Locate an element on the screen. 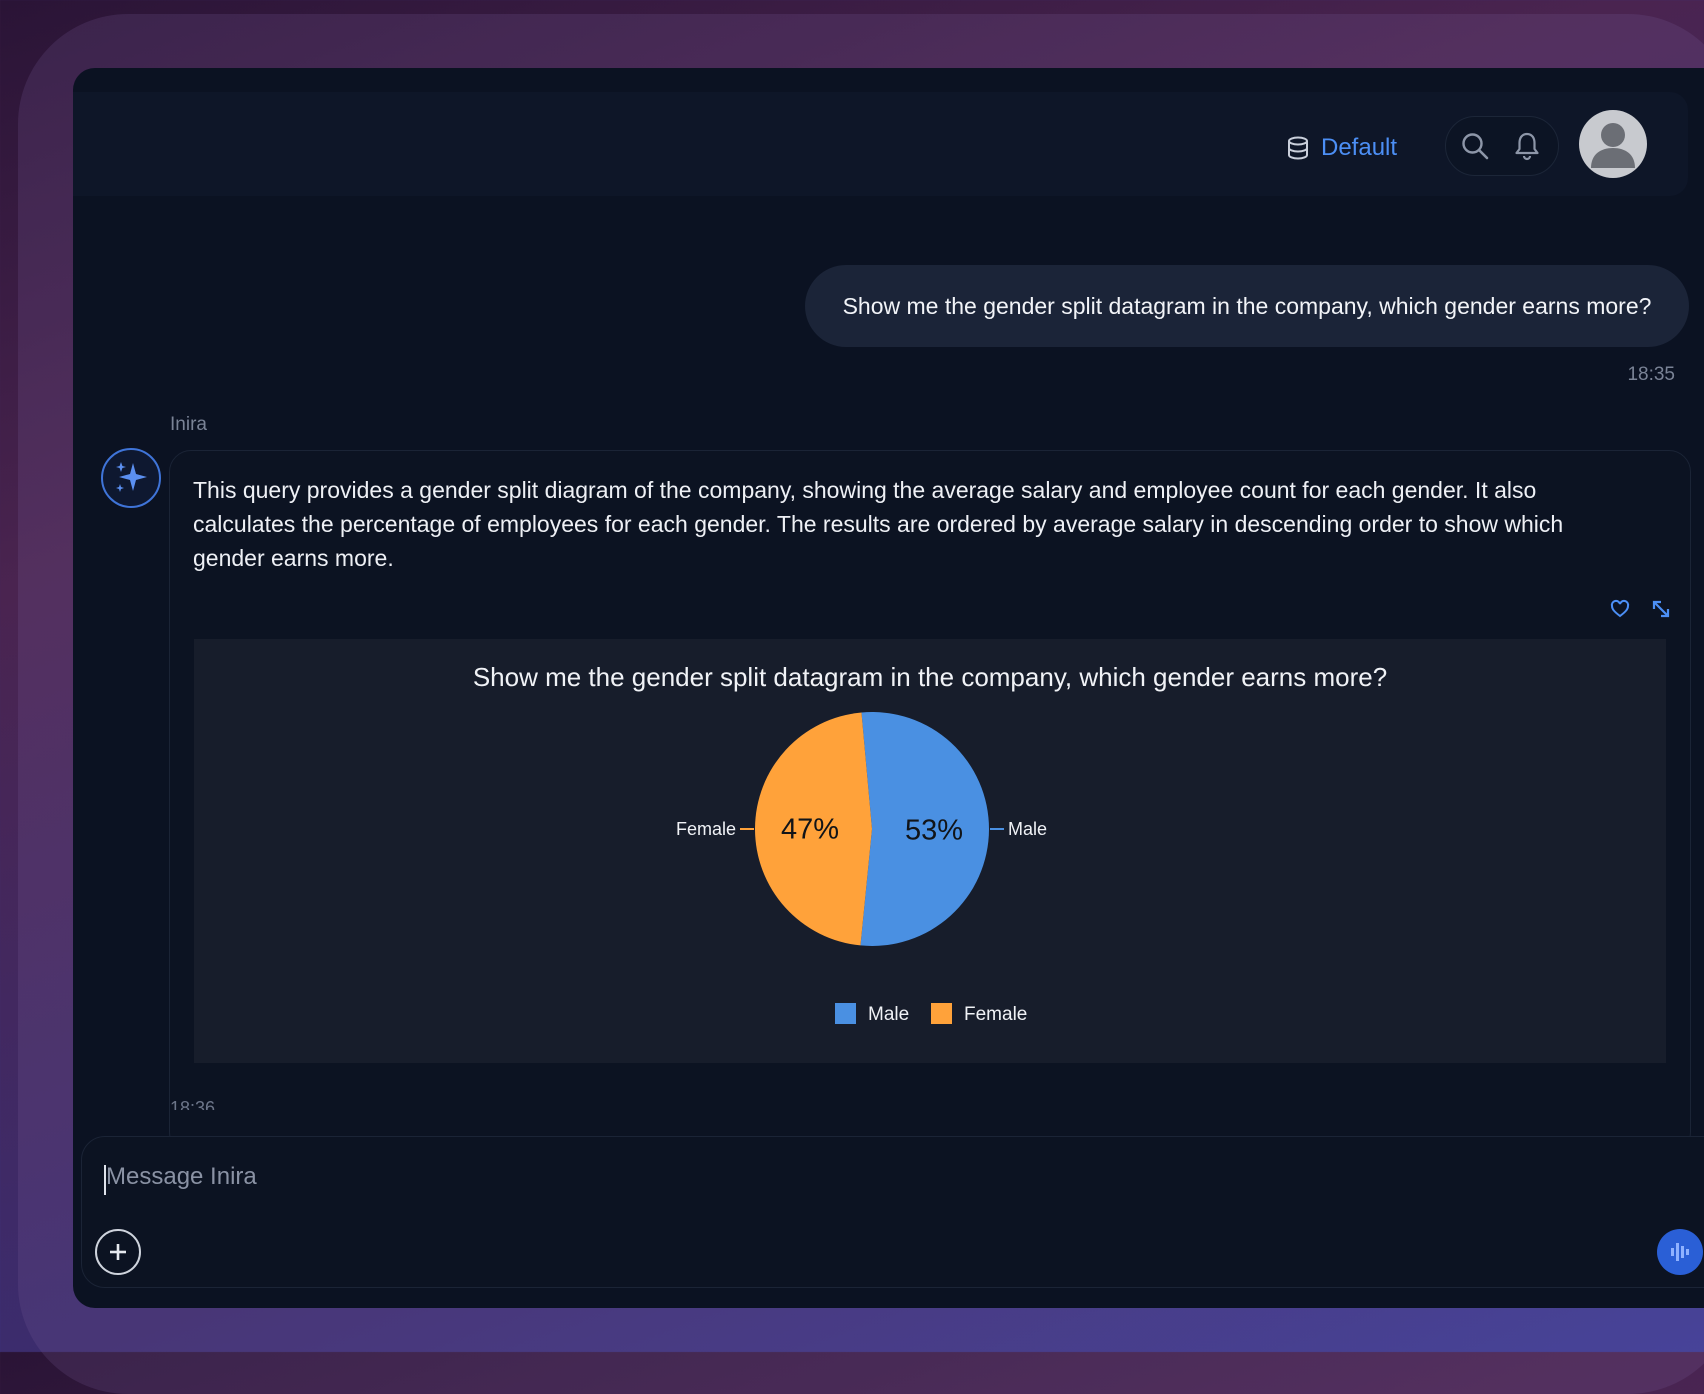  plus-icon is located at coordinates (118, 1252).